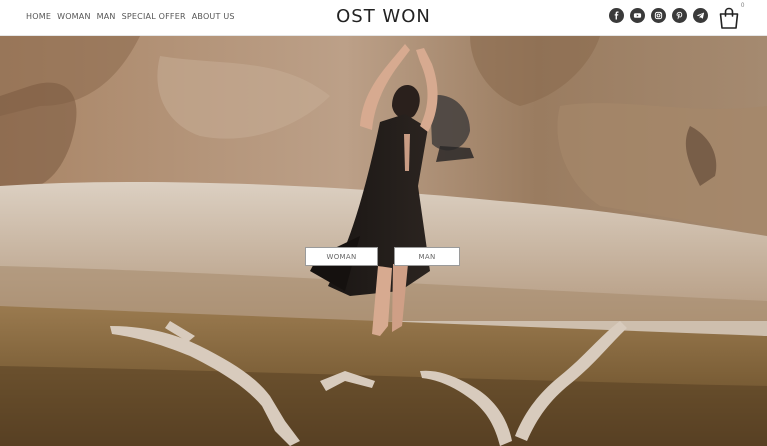 This screenshot has height=446, width=767. Describe the element at coordinates (700, 15) in the screenshot. I see `telegram-icon` at that location.